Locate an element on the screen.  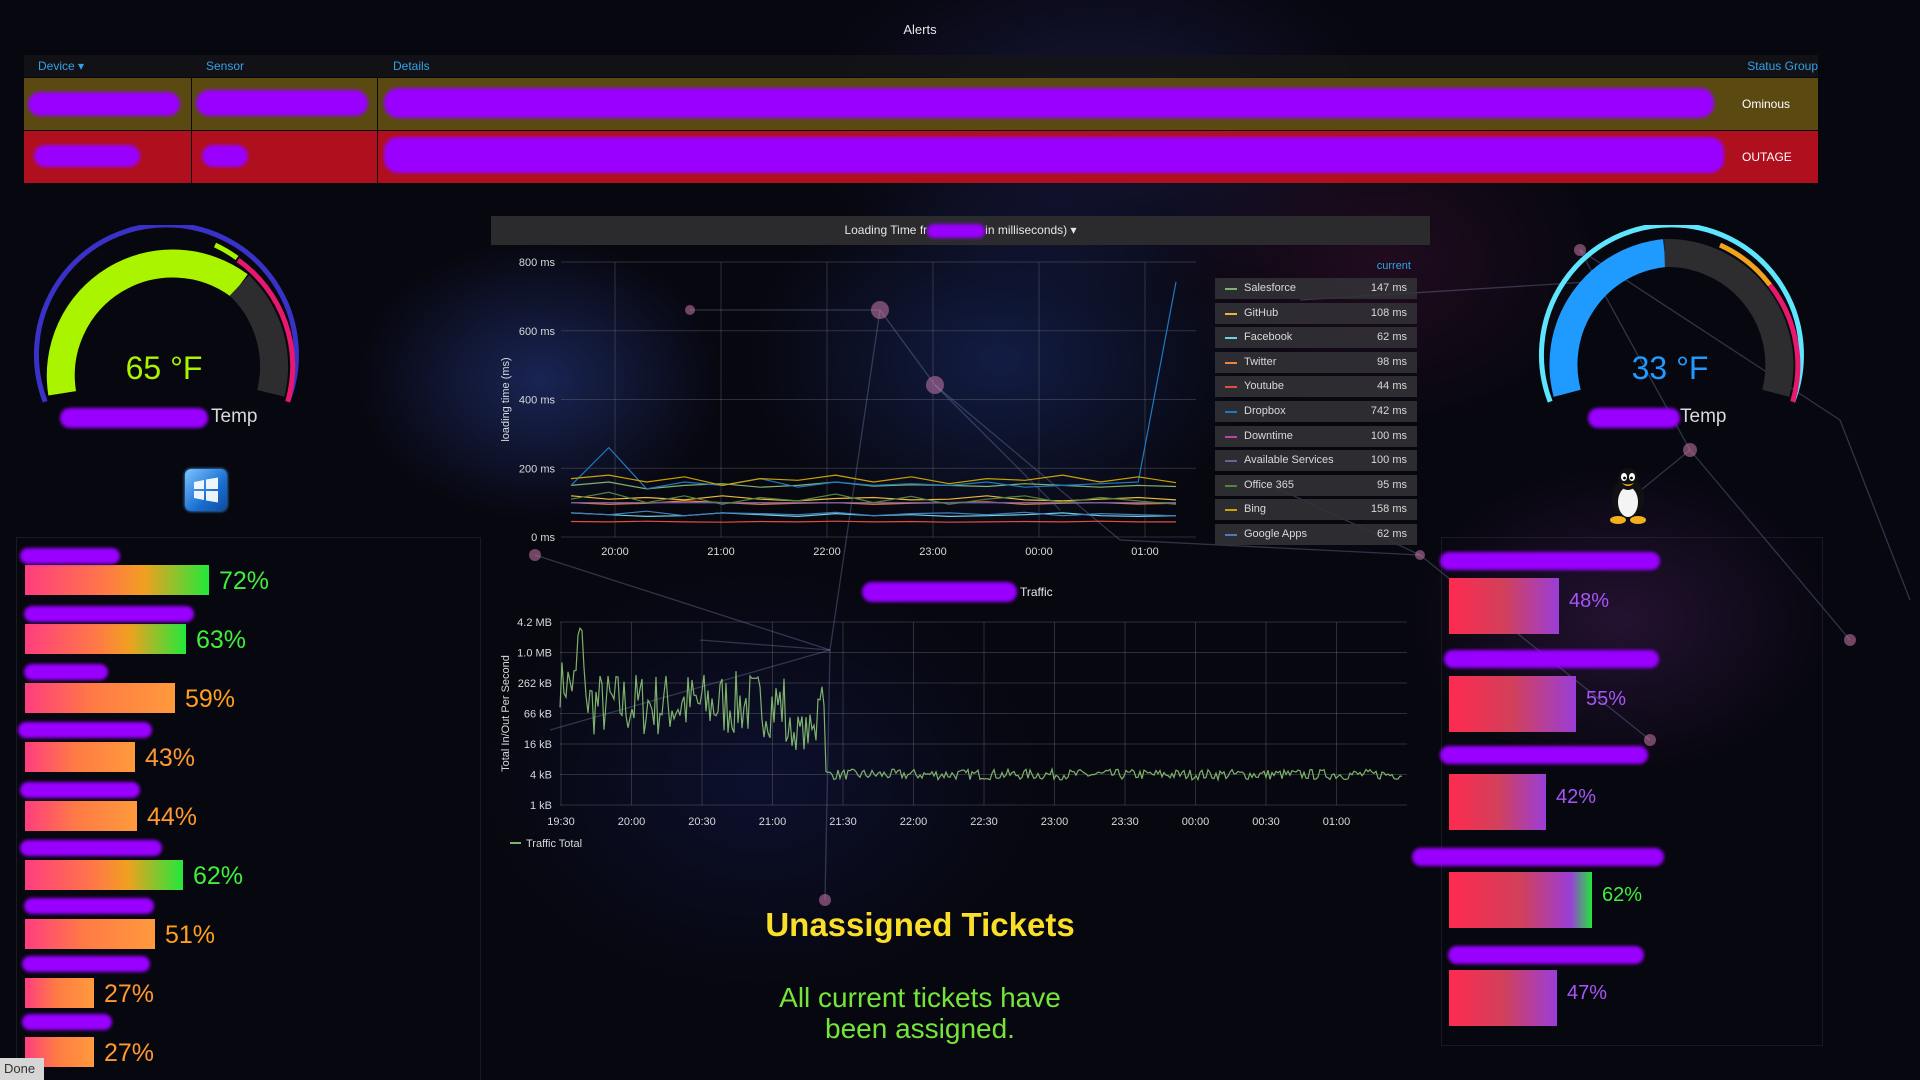
legend-series-name: GitHub is located at coordinates (1261, 312).